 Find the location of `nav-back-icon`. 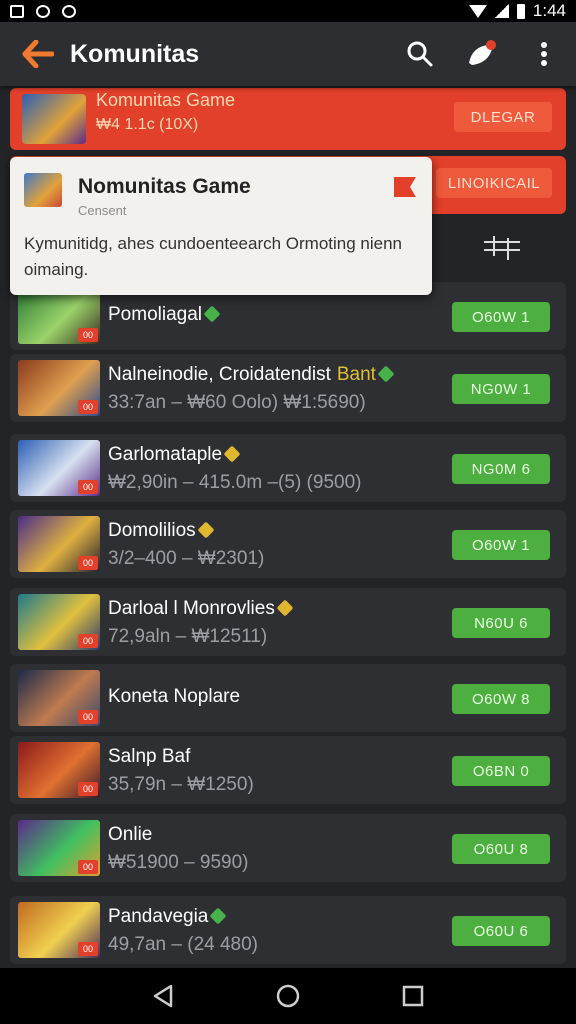

nav-back-icon is located at coordinates (162, 996).